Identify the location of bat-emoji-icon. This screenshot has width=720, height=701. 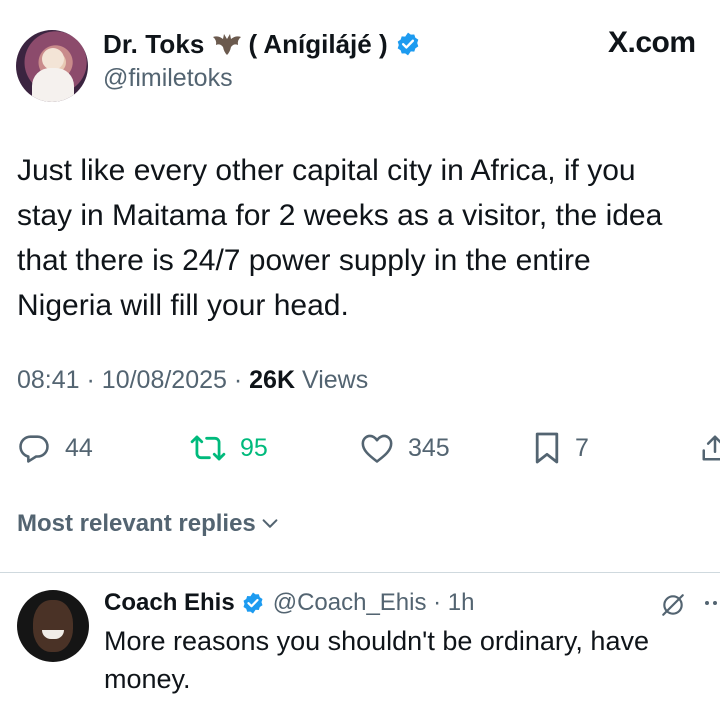
(227, 44).